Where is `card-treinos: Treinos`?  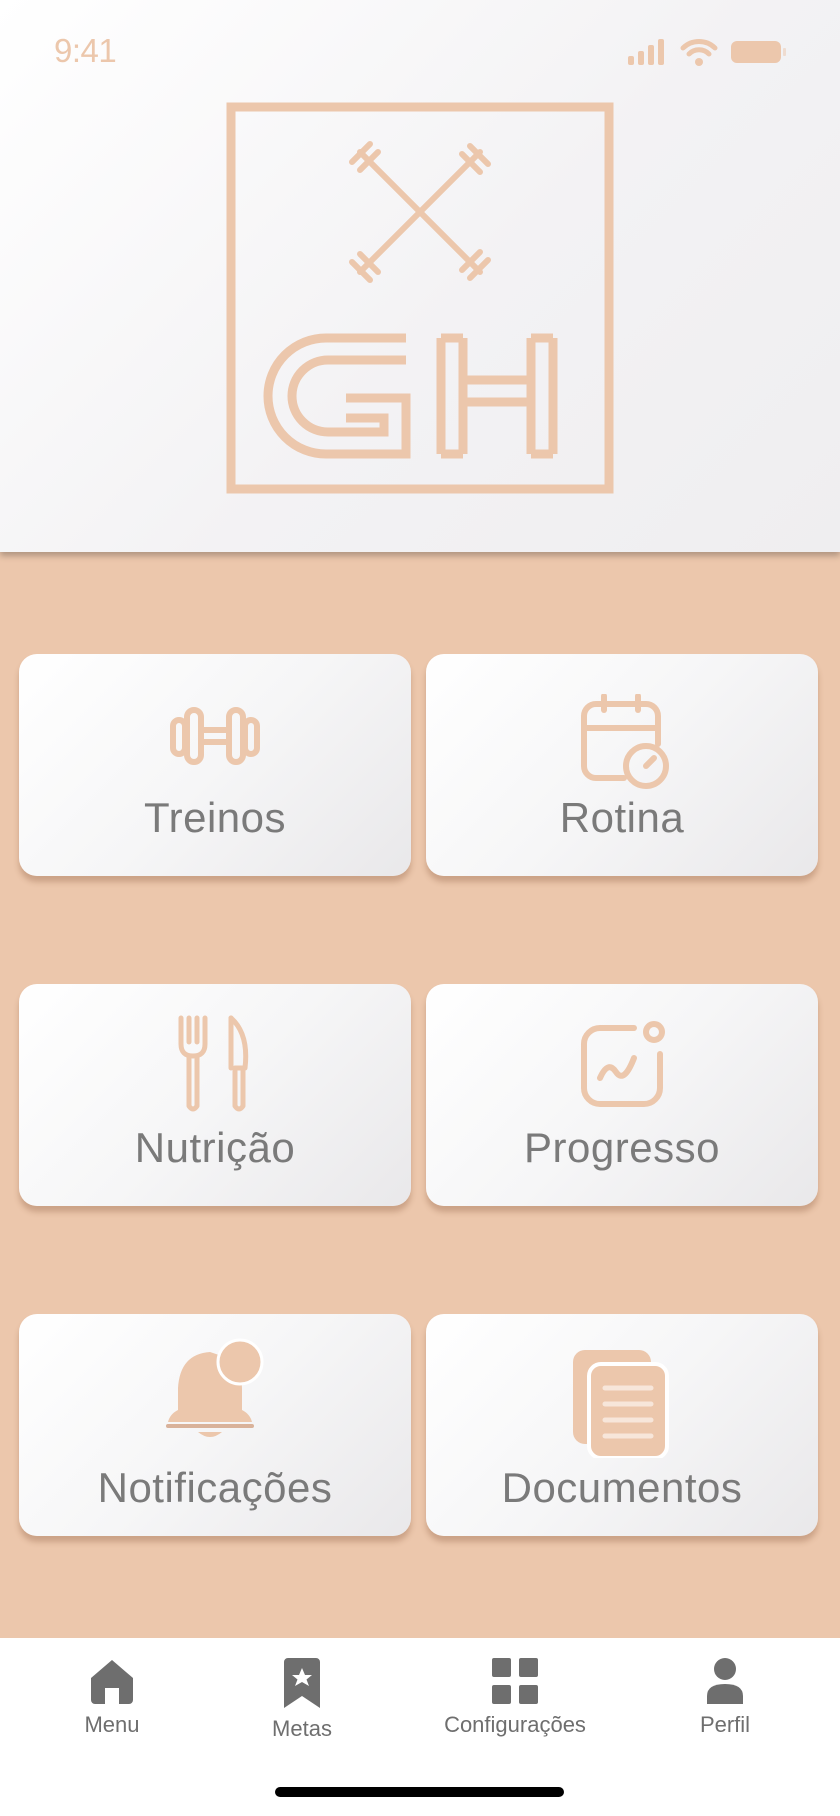 card-treinos: Treinos is located at coordinates (215, 765).